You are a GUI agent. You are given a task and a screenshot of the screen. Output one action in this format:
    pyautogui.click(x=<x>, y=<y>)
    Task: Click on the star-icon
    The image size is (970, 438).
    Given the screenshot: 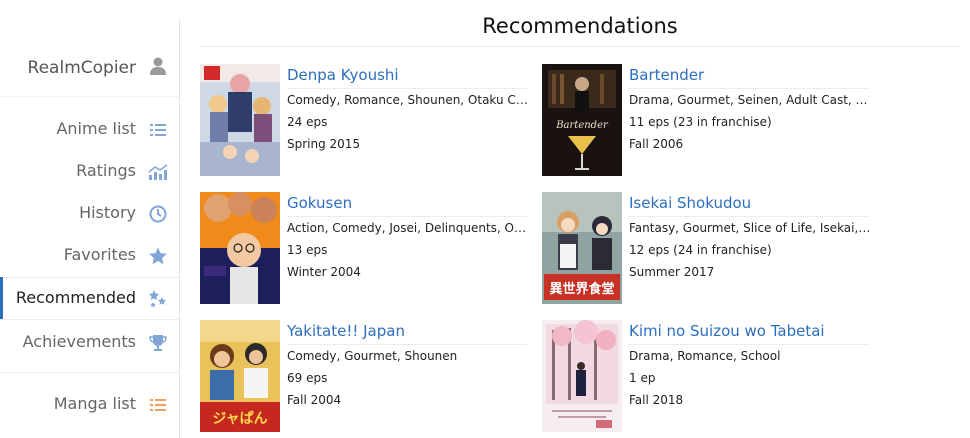 What is the action you would take?
    pyautogui.click(x=158, y=256)
    